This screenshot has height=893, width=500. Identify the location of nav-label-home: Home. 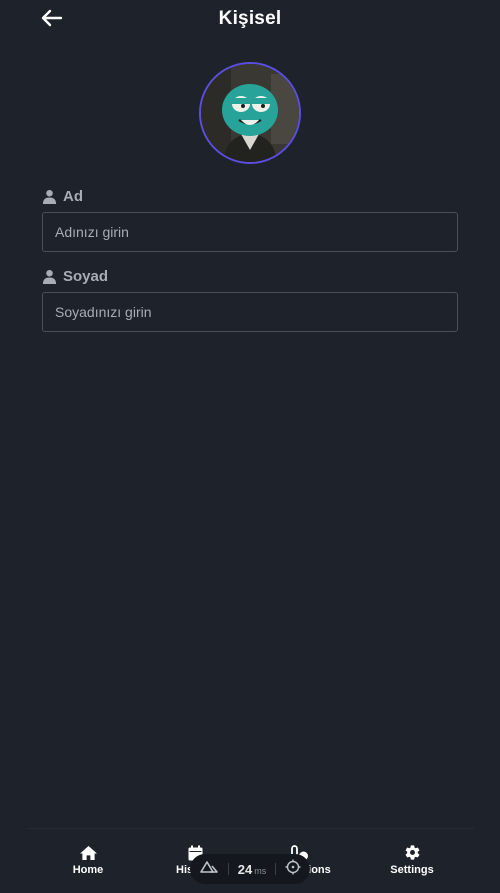
(88, 870).